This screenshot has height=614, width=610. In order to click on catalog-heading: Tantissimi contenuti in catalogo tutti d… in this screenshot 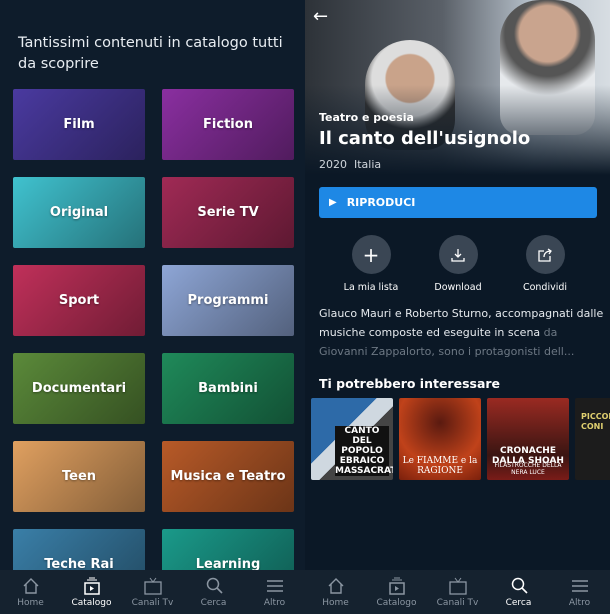, I will do `click(150, 53)`.